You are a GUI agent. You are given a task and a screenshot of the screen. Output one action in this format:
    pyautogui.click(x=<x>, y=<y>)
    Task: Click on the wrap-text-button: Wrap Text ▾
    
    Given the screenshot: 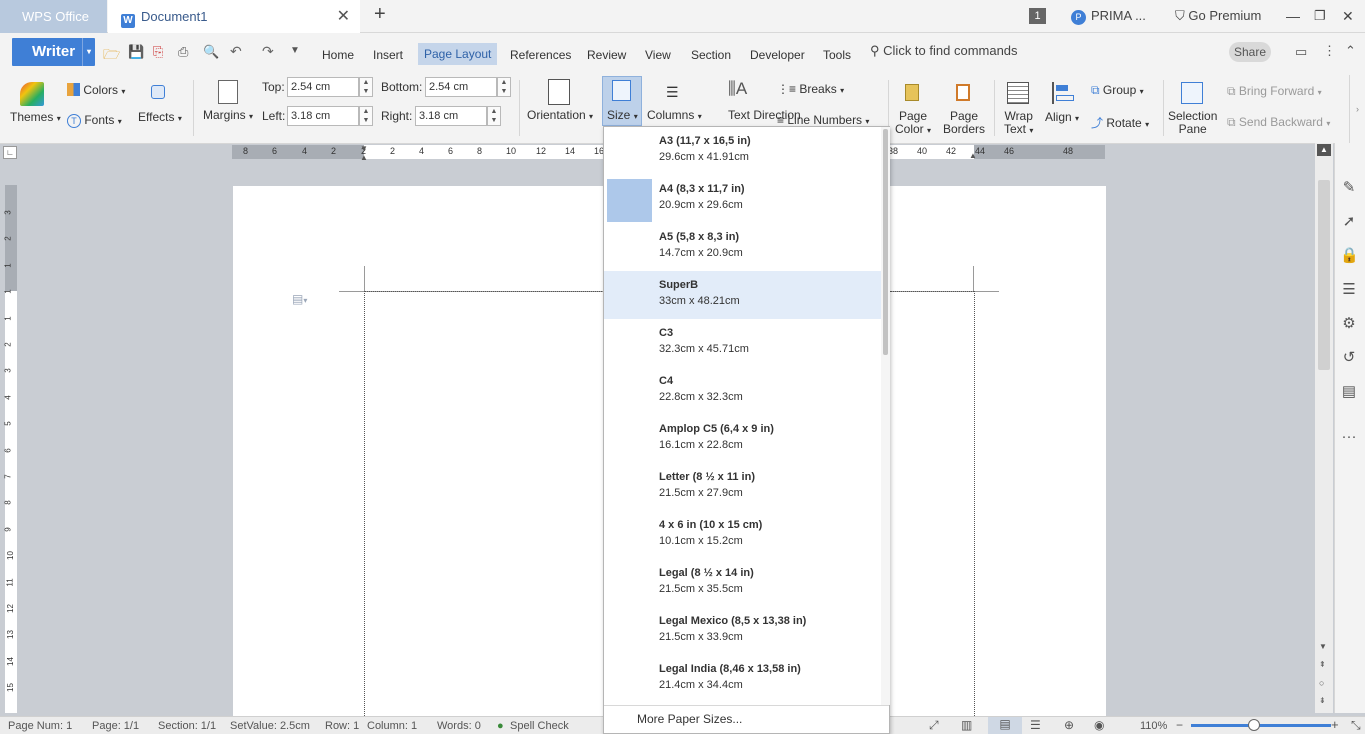 What is the action you would take?
    pyautogui.click(x=1018, y=123)
    